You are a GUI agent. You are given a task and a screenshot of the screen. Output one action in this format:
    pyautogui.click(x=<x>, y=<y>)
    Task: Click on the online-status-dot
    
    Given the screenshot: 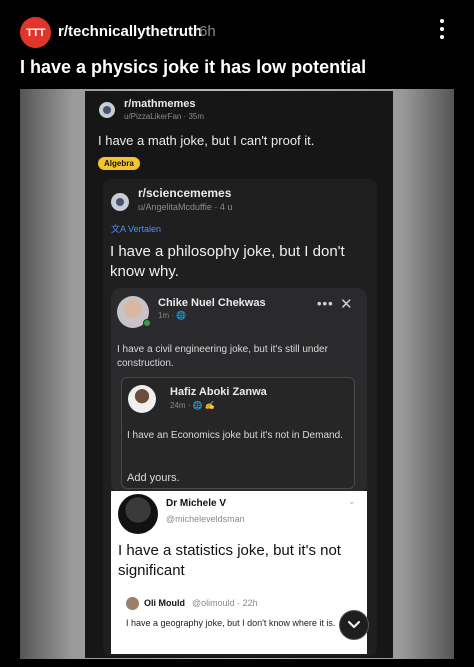 What is the action you would take?
    pyautogui.click(x=147, y=323)
    